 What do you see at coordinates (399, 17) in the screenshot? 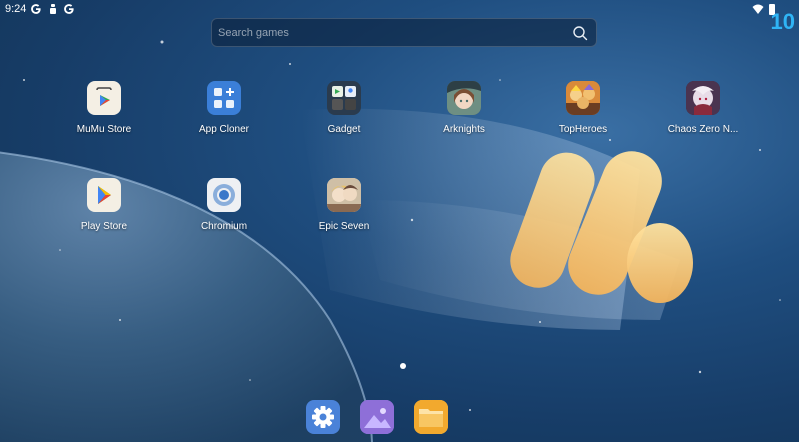
I see `status-bar: 9:24 10` at bounding box center [399, 17].